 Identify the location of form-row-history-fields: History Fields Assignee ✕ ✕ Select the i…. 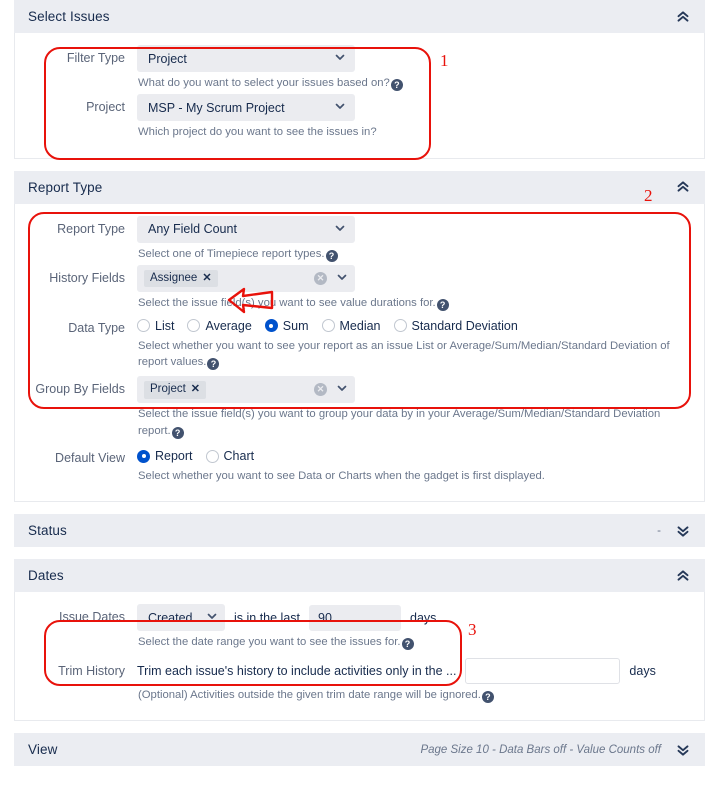
(359, 288).